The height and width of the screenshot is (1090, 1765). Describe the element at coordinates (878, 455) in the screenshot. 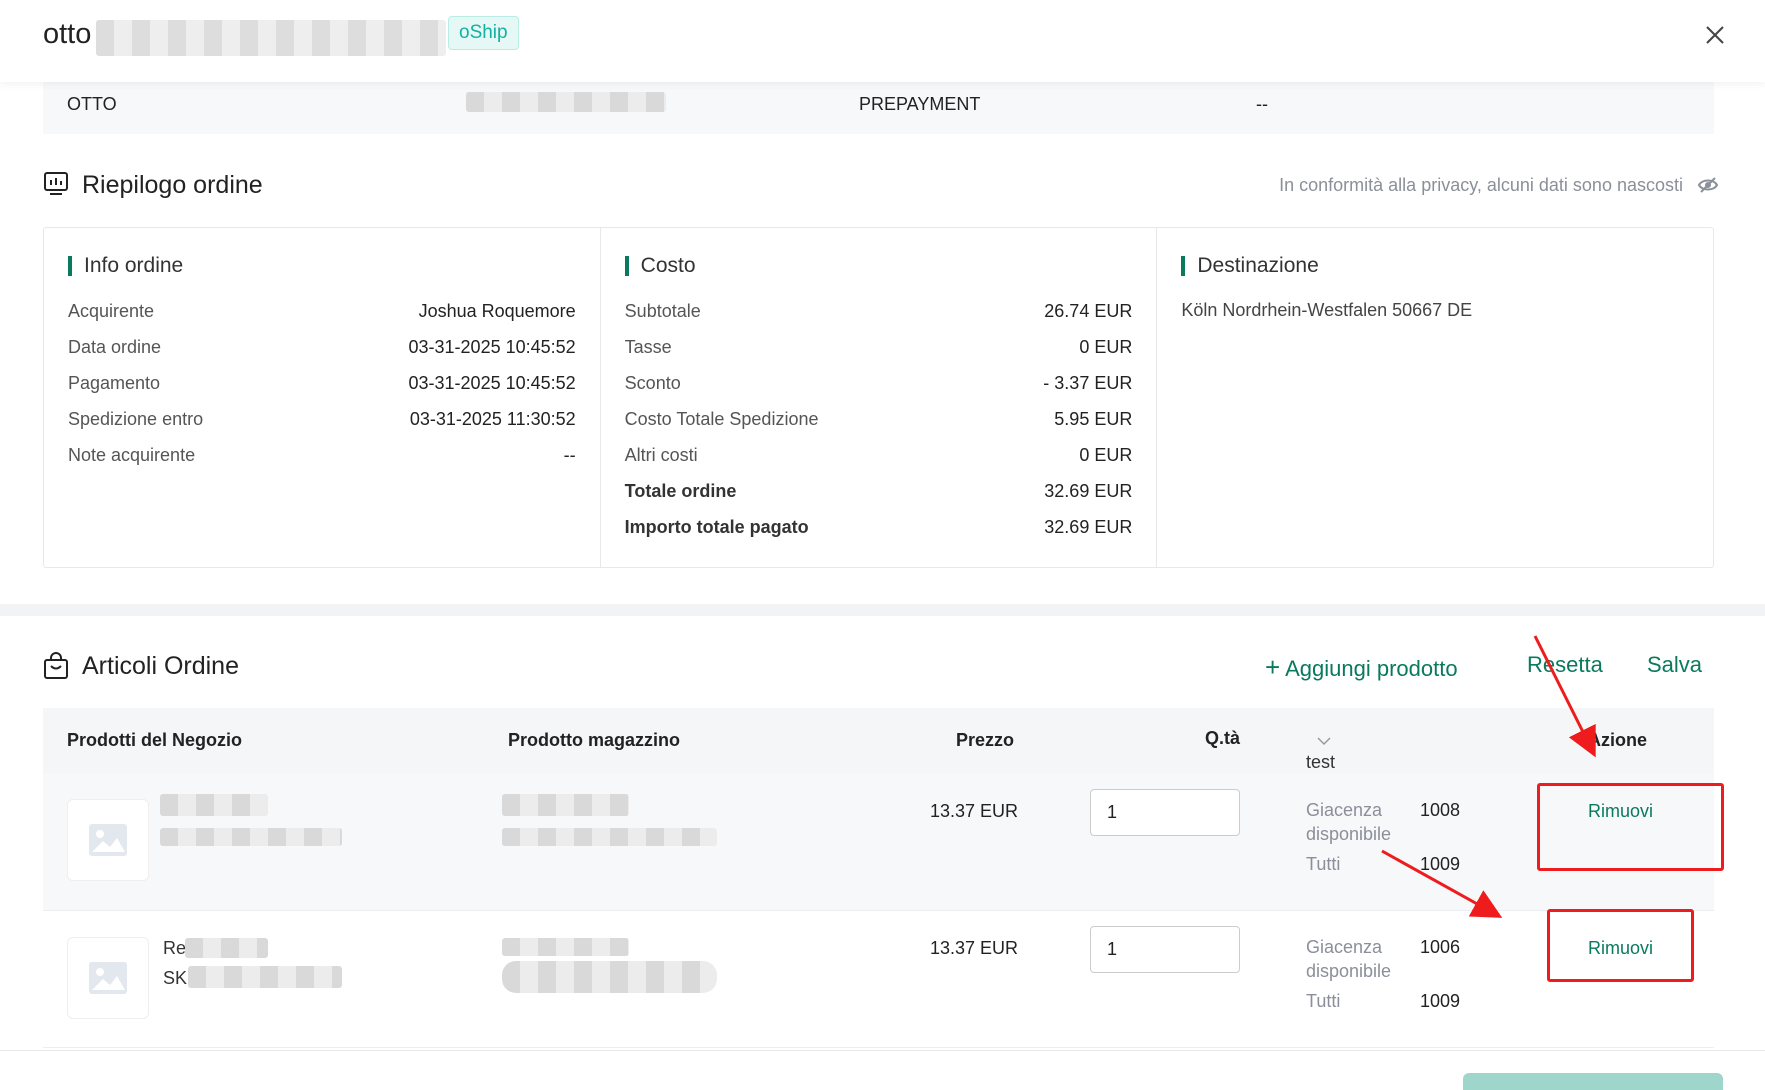

I see `cost-row: Altri costi 0 EUR` at that location.